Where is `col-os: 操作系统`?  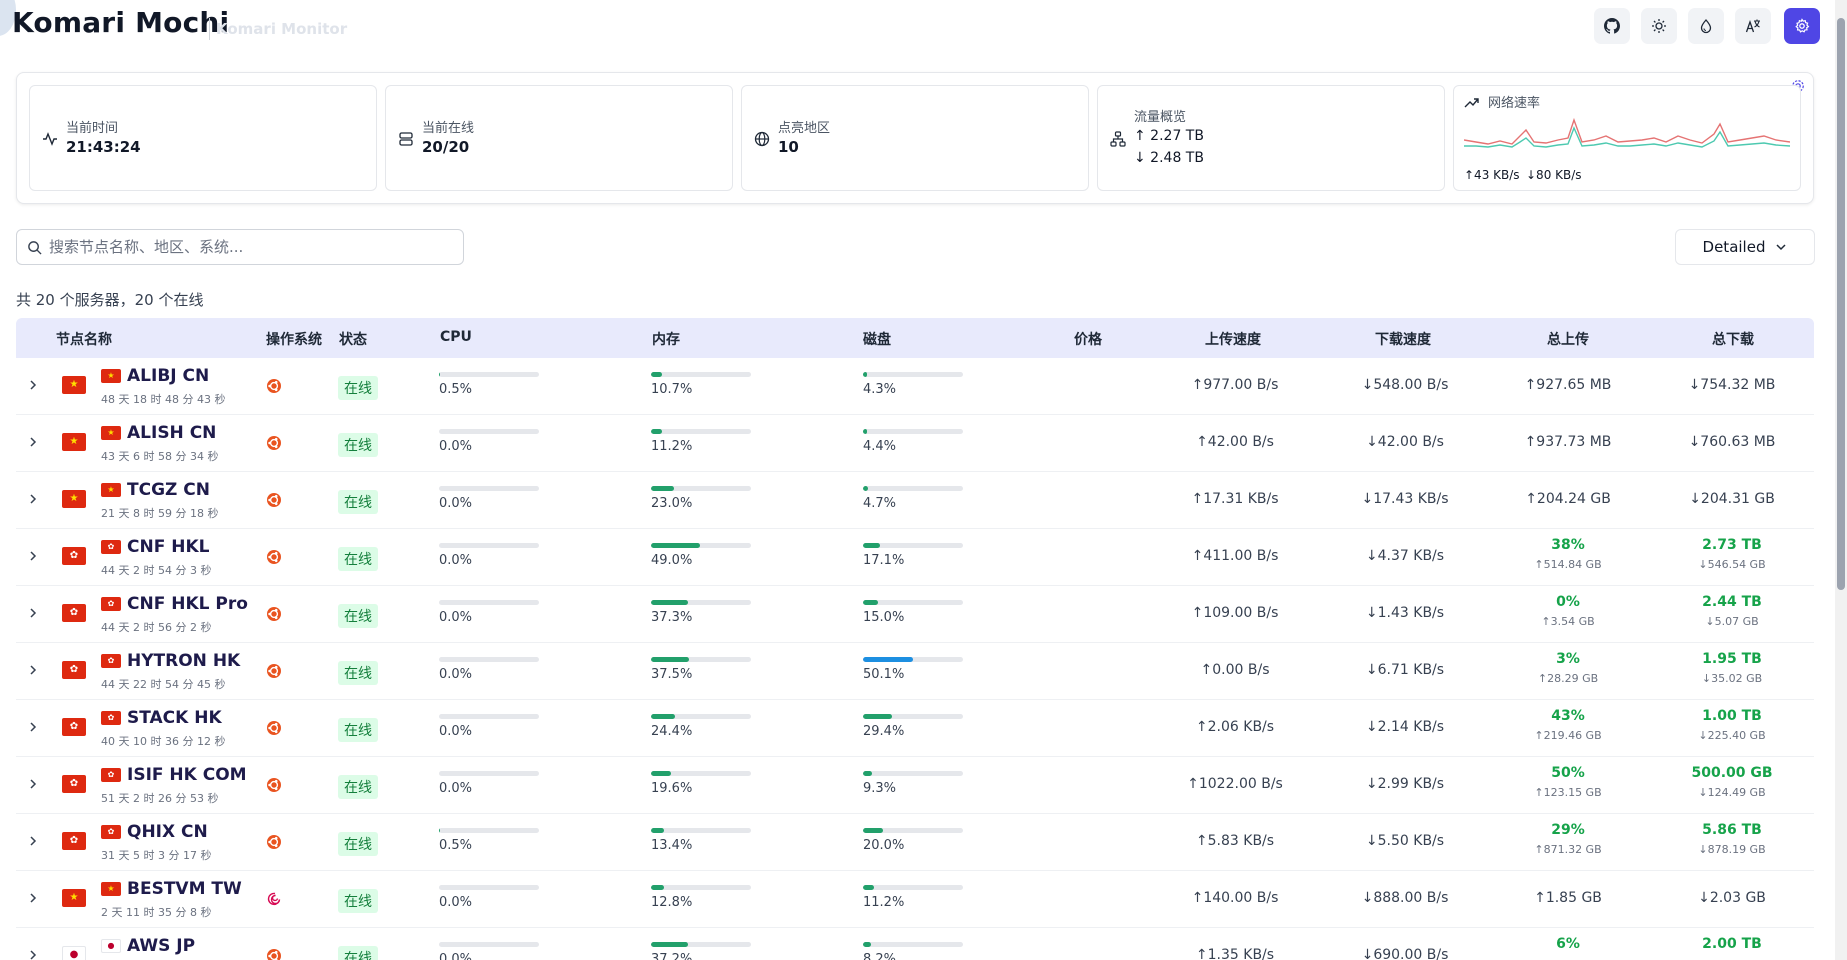
col-os: 操作系统 is located at coordinates (294, 339).